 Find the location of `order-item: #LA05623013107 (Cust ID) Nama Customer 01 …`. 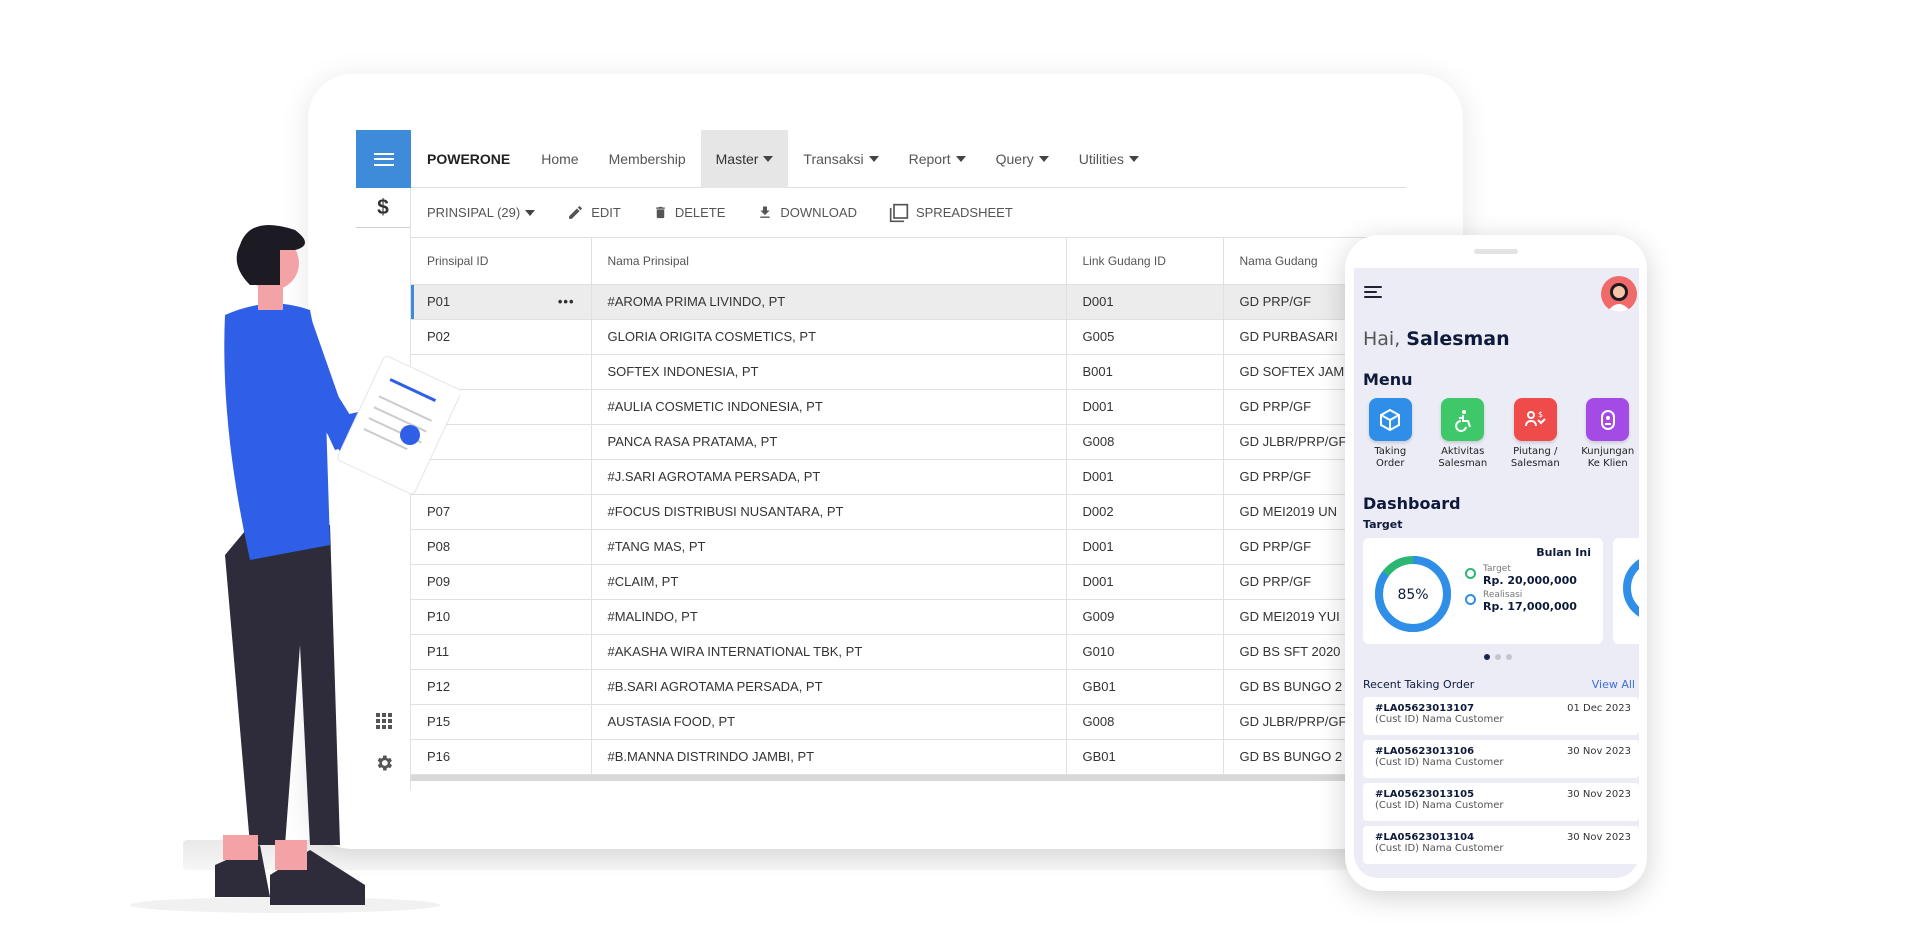

order-item: #LA05623013107 (Cust ID) Nama Customer 01 … is located at coordinates (1501, 716).